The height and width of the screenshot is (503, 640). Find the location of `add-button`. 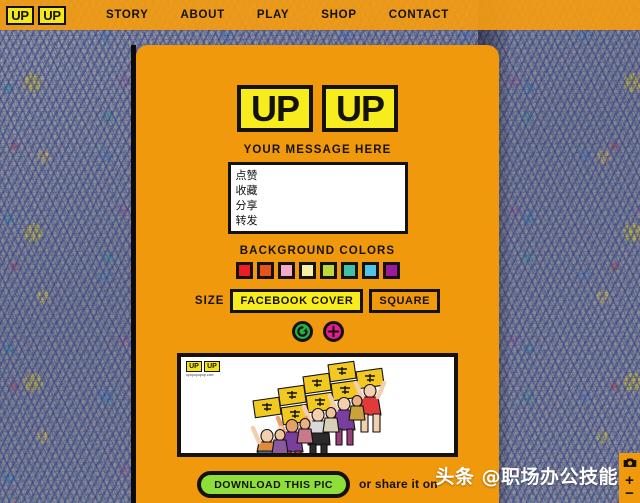

add-button is located at coordinates (333, 331).